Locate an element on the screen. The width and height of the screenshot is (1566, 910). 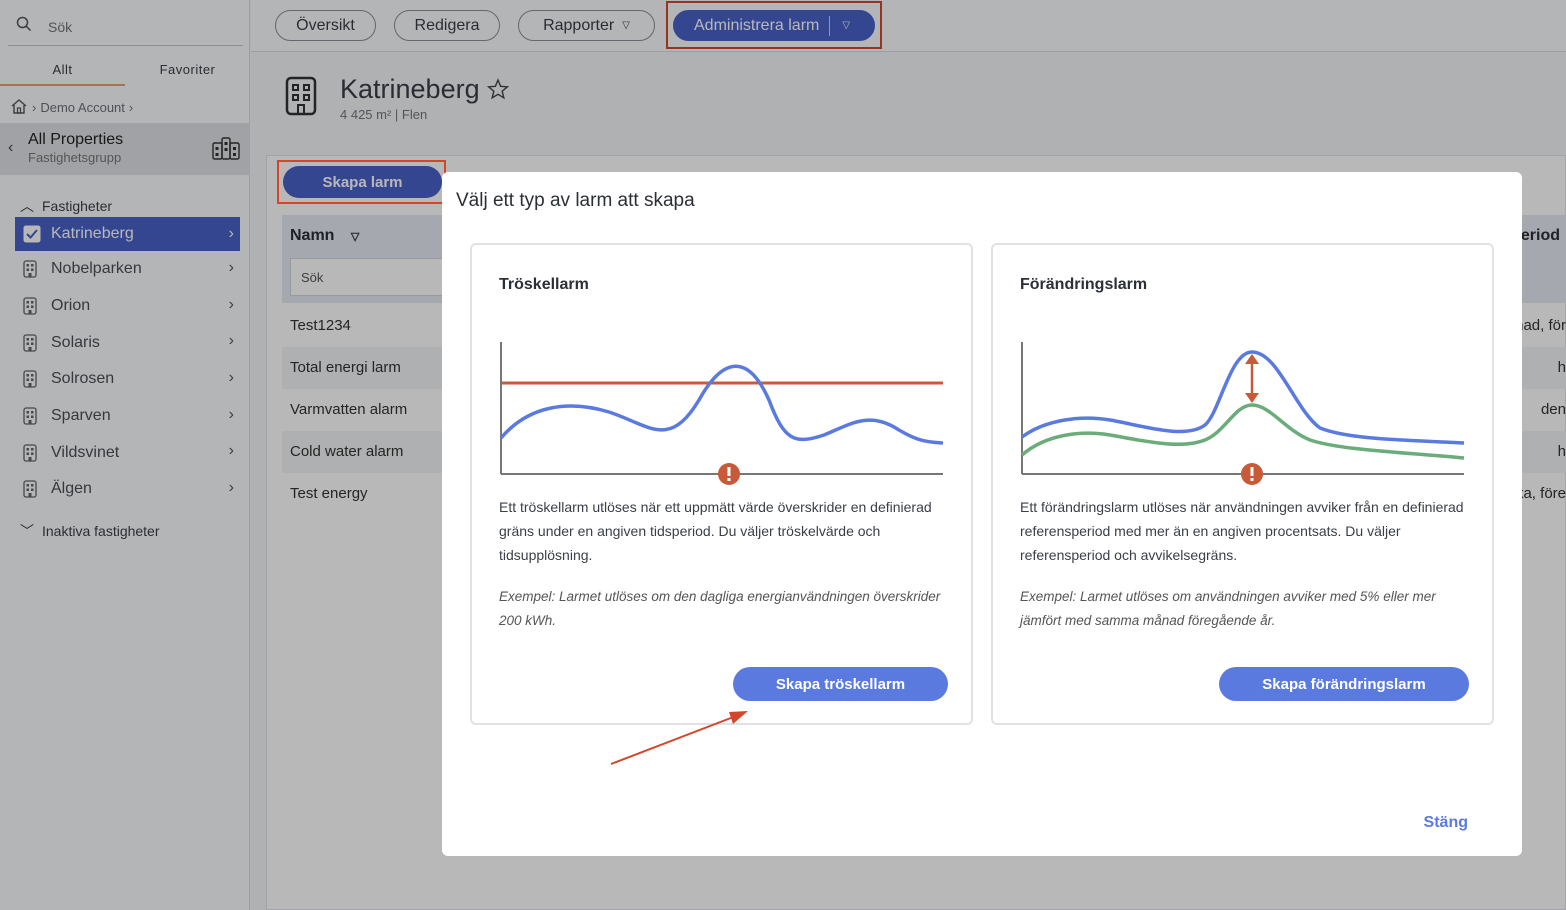
create-change-alarm-button: Skapa förändringslarm is located at coordinates (1344, 684).